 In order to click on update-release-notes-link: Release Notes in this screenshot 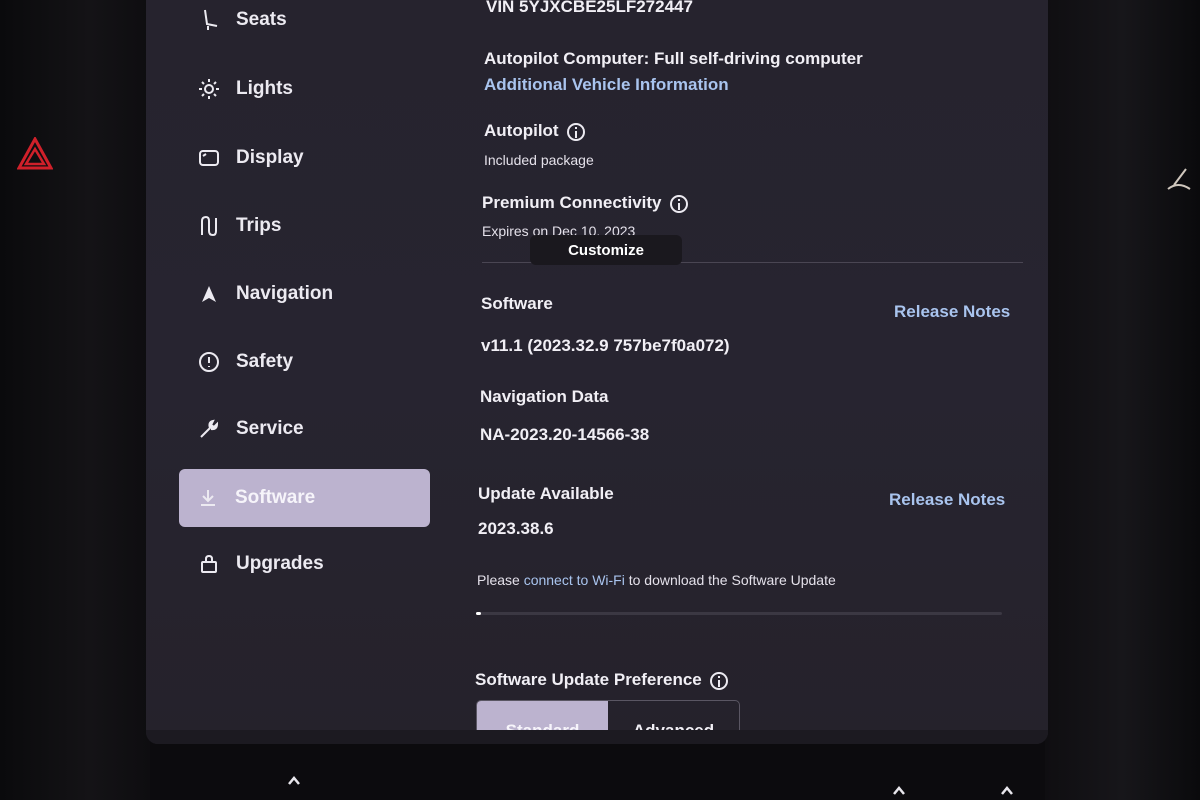, I will do `click(947, 500)`.